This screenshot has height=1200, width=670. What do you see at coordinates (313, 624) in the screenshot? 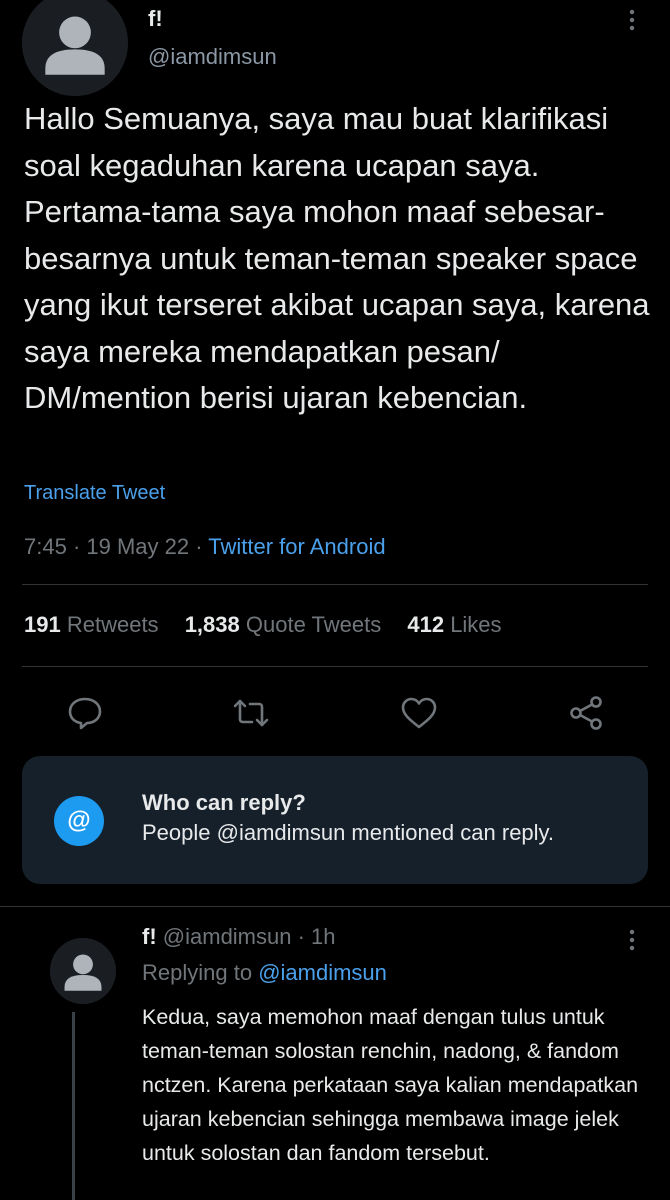
I see `quote-tweets-label: Quote Tweets` at bounding box center [313, 624].